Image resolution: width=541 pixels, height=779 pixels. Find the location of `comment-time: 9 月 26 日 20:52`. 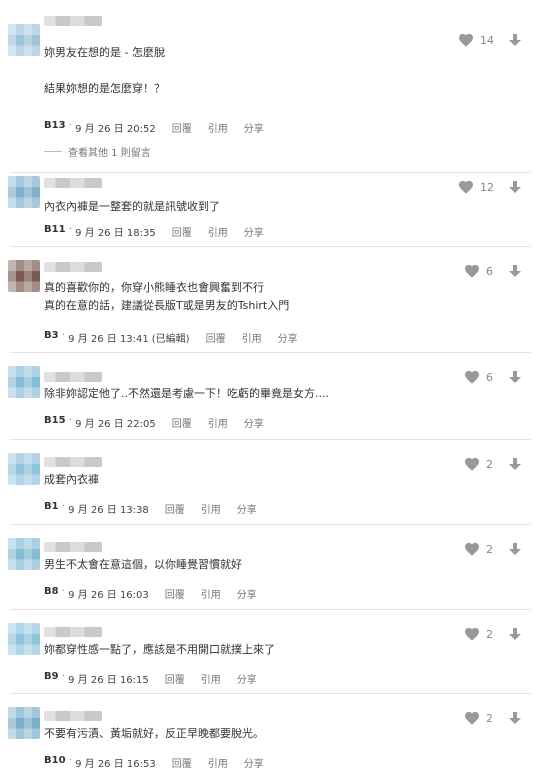

comment-time: 9 月 26 日 20:52 is located at coordinates (115, 129).